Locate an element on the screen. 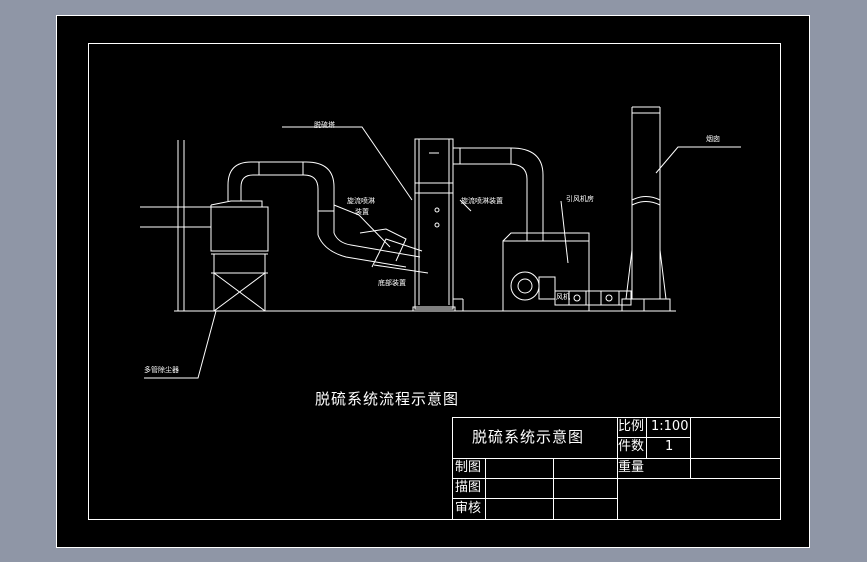  title-block-count-label: 件数 is located at coordinates (631, 446).